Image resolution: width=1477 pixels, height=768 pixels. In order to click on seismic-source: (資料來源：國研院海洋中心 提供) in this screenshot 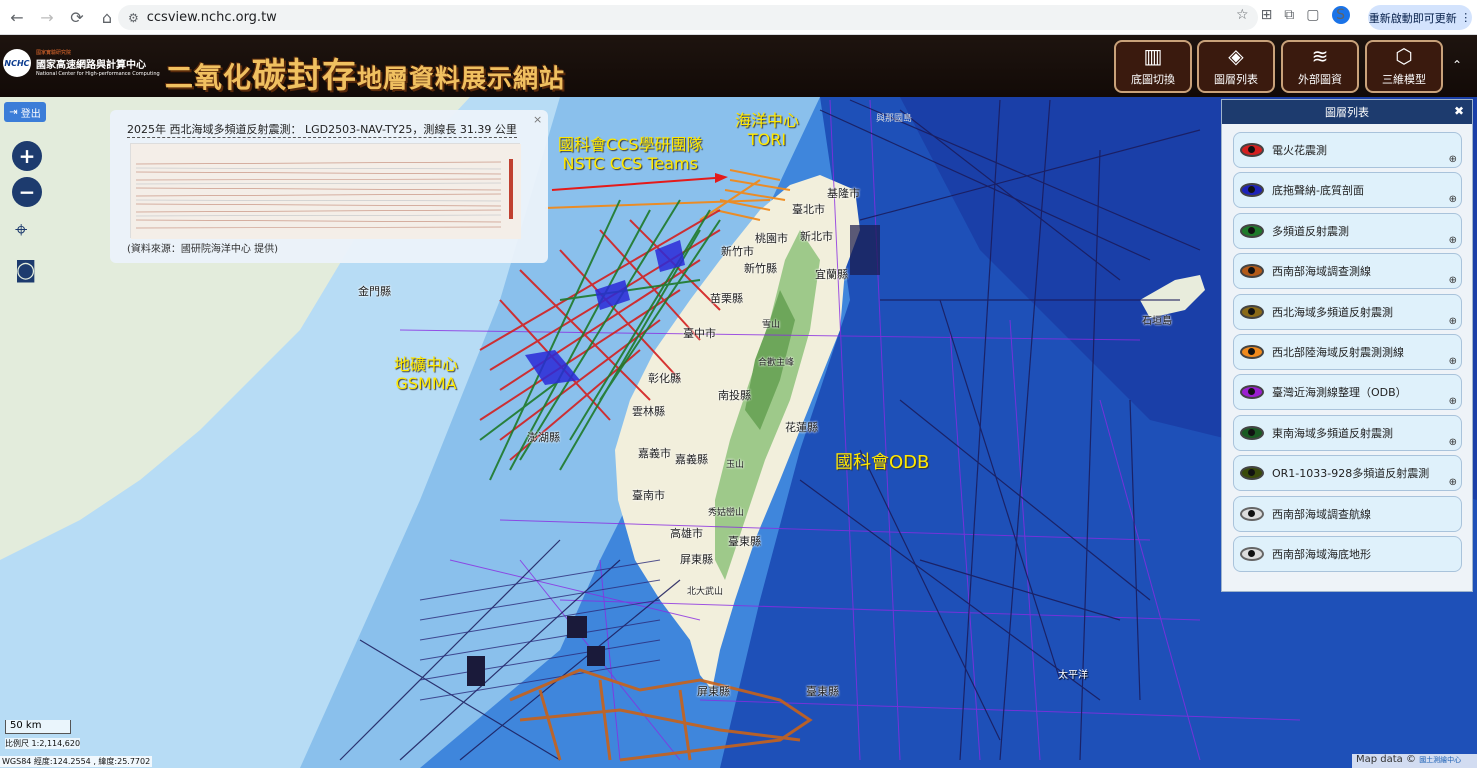, I will do `click(202, 249)`.